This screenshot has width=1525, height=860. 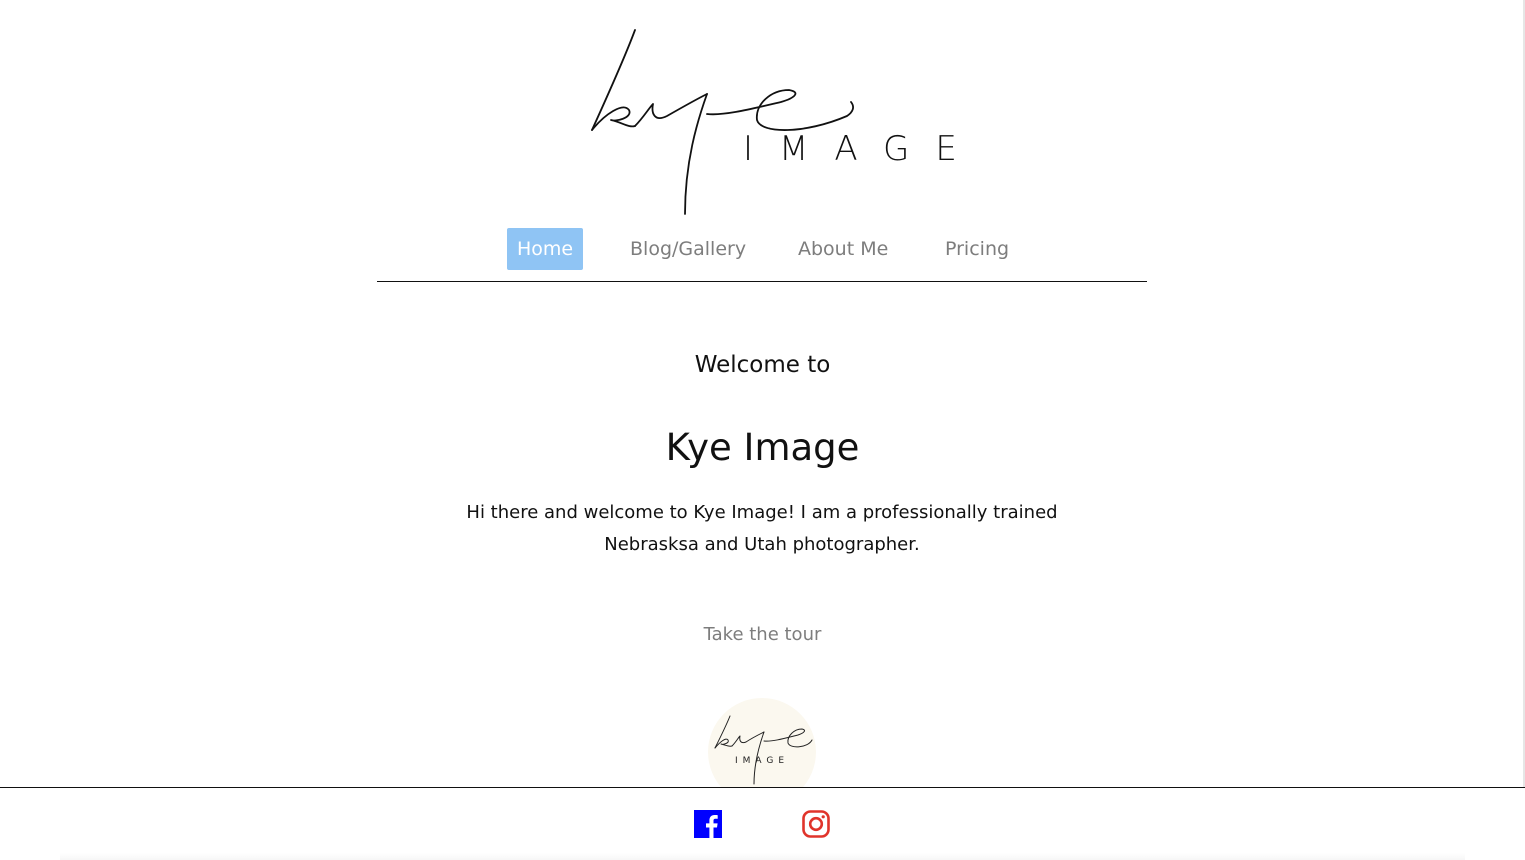 What do you see at coordinates (722, 122) in the screenshot?
I see `logo-script-kye` at bounding box center [722, 122].